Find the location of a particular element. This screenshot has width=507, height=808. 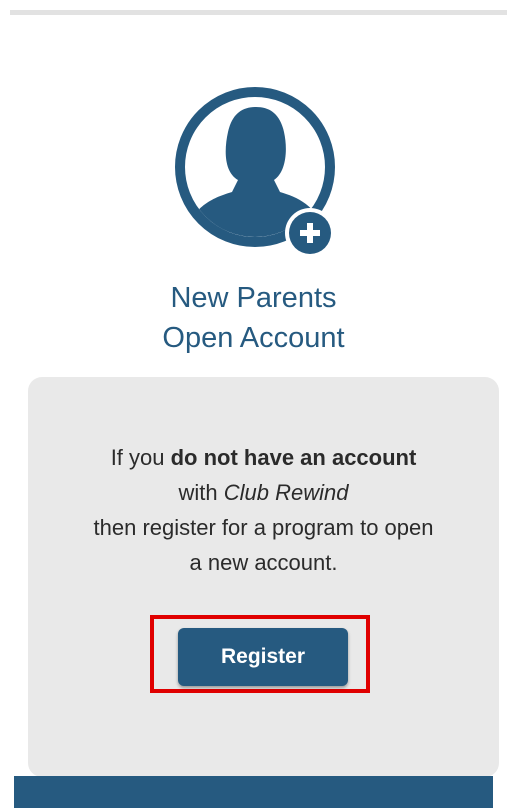

card-title-line1: New Parents is located at coordinates (253, 298).